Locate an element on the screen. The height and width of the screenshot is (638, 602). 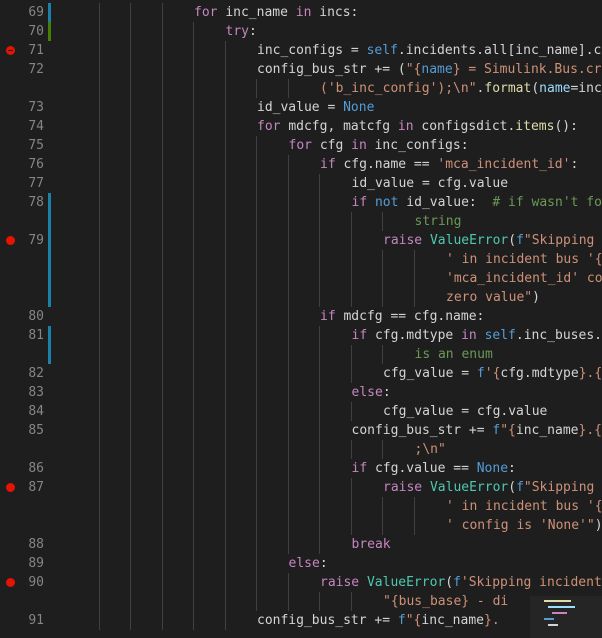
code-text: if cfg.value == None: is located at coordinates (434, 468).